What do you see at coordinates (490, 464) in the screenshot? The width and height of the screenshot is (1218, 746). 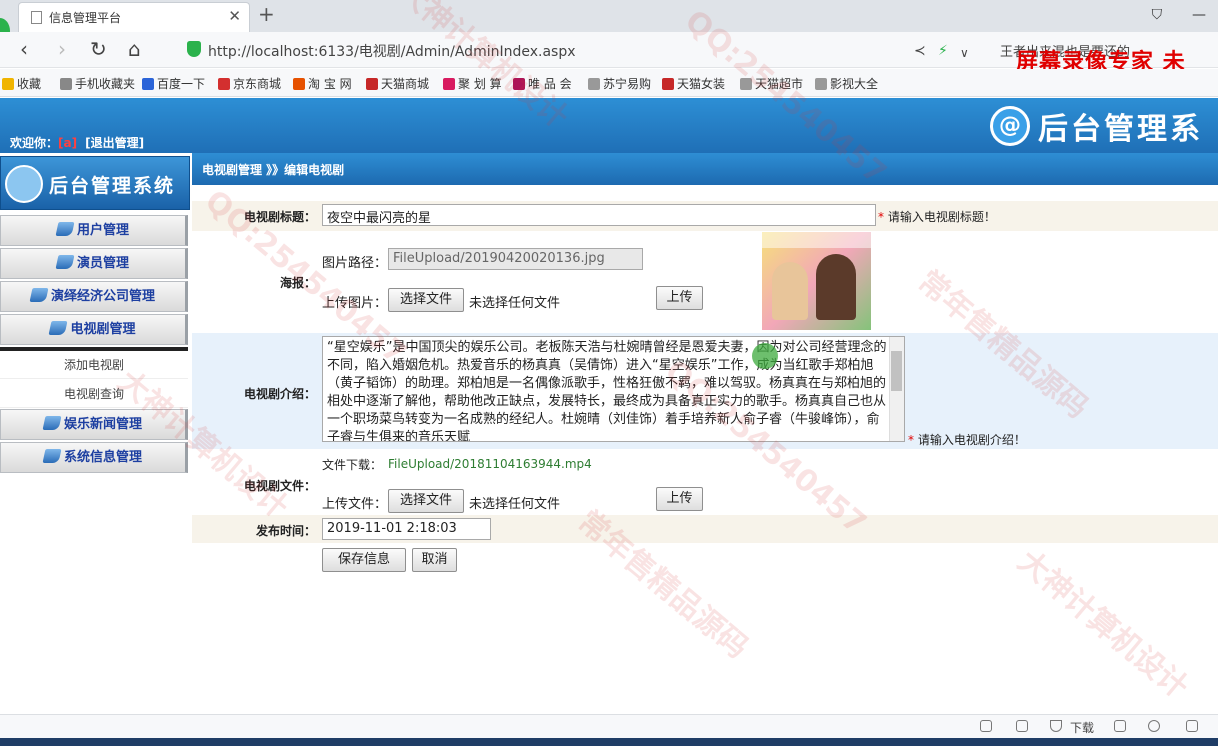 I see `file-download-link: FileUpload/20181104163944.mp4` at bounding box center [490, 464].